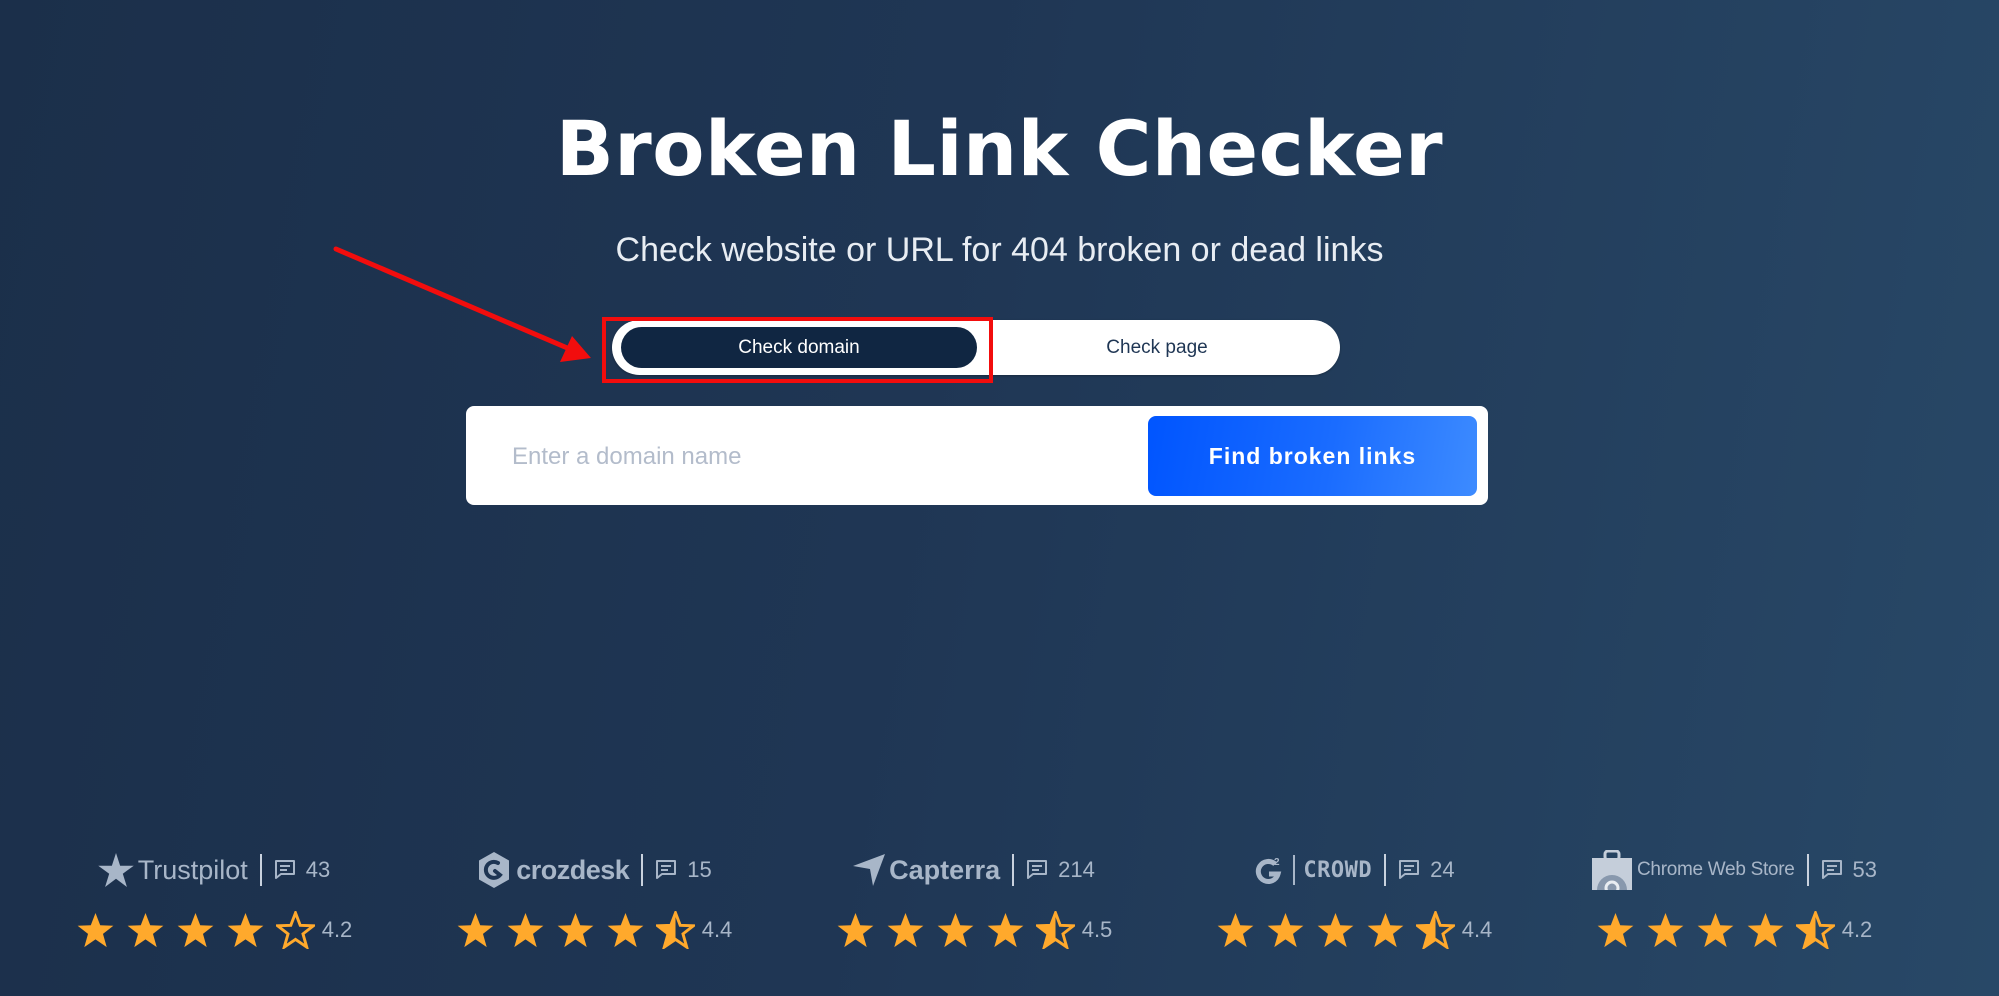 The width and height of the screenshot is (1999, 996). What do you see at coordinates (115, 870) in the screenshot?
I see `trustpilot-star-icon` at bounding box center [115, 870].